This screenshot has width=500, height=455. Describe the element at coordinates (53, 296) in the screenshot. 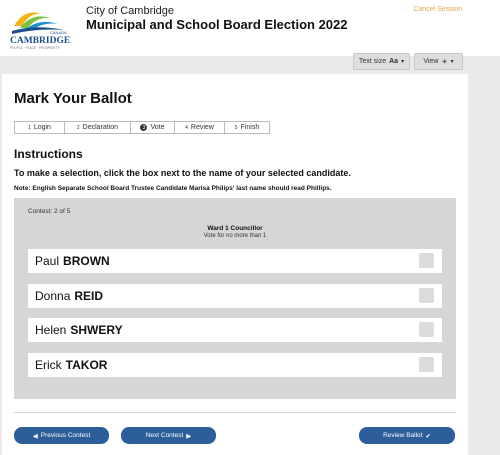

I see `candidate-first-name: Donna` at that location.